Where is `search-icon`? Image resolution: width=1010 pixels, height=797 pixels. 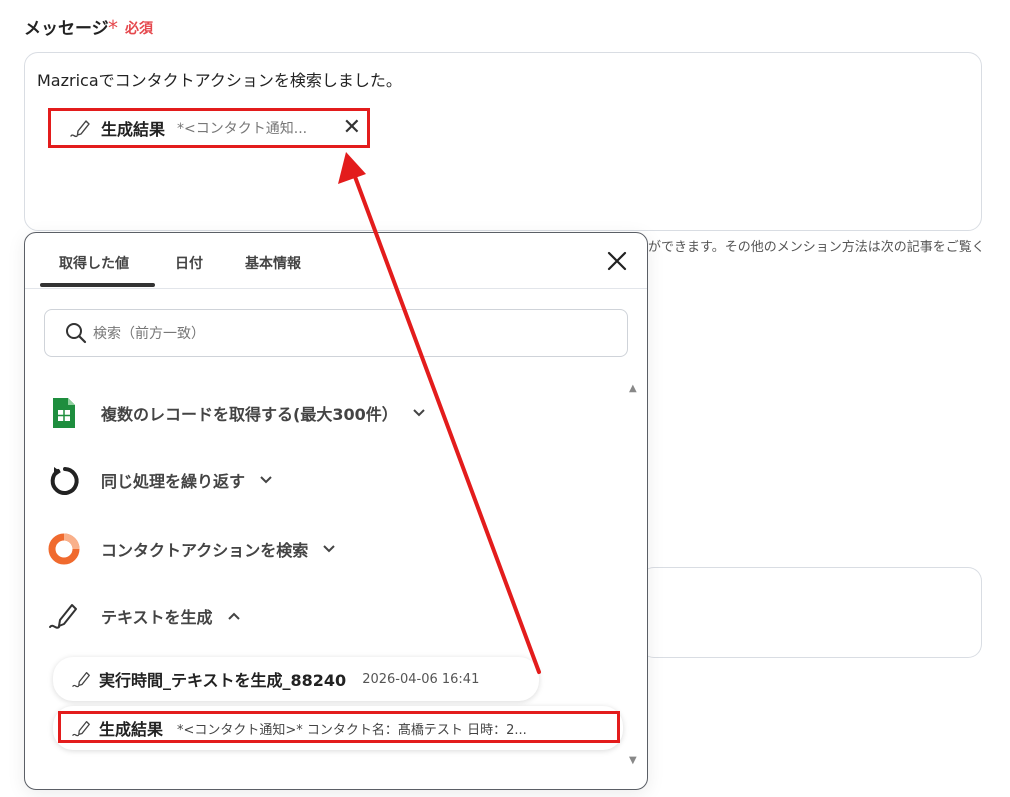 search-icon is located at coordinates (76, 333).